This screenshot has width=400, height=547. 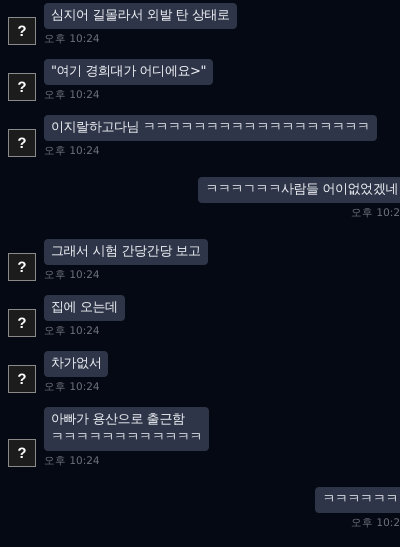 What do you see at coordinates (210, 128) in the screenshot?
I see `message-bubble: 이지랄하고다님 ㅋㅋㅋㅋㅋㅋㅋㅋㅋㅋㅋㅋㅋㅋㅋㅋㅋㅋ` at bounding box center [210, 128].